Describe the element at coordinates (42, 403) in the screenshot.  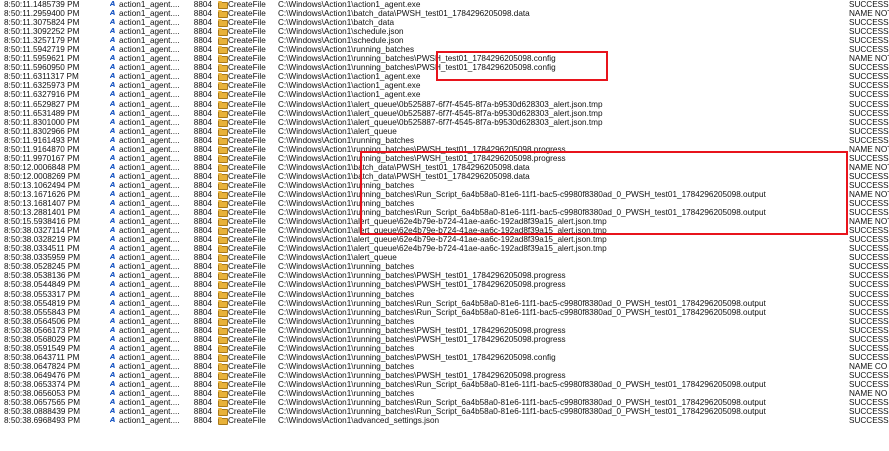
I see `time-cell: 8:50:38.0657565 PM` at that location.